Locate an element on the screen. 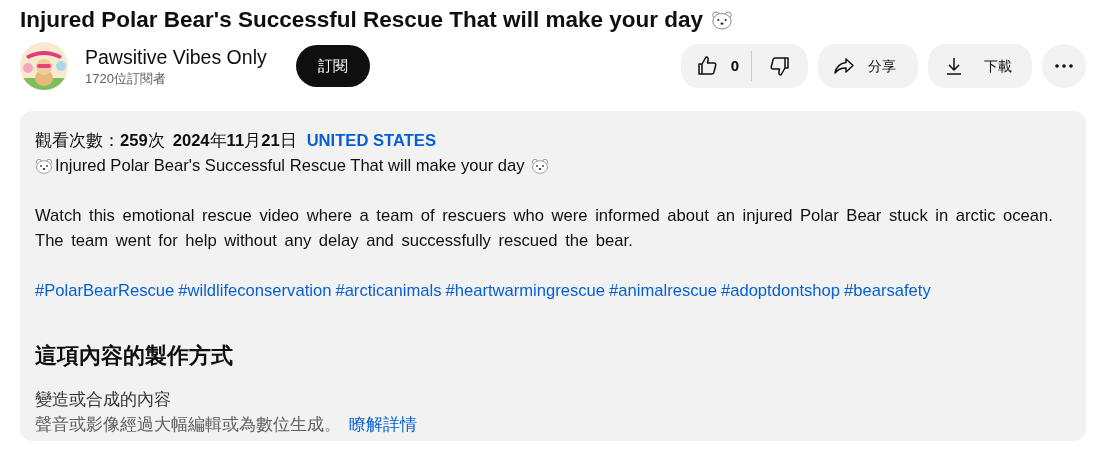 The height and width of the screenshot is (455, 1096). upload-date: 2024年11月21日 is located at coordinates (234, 141).